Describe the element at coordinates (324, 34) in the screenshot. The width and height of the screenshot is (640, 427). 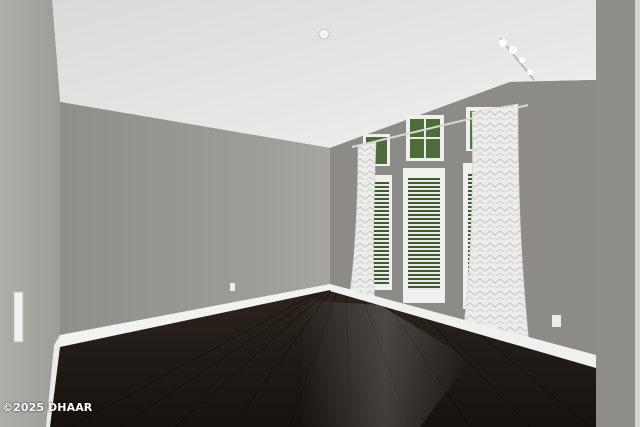
I see `smoke-detector` at that location.